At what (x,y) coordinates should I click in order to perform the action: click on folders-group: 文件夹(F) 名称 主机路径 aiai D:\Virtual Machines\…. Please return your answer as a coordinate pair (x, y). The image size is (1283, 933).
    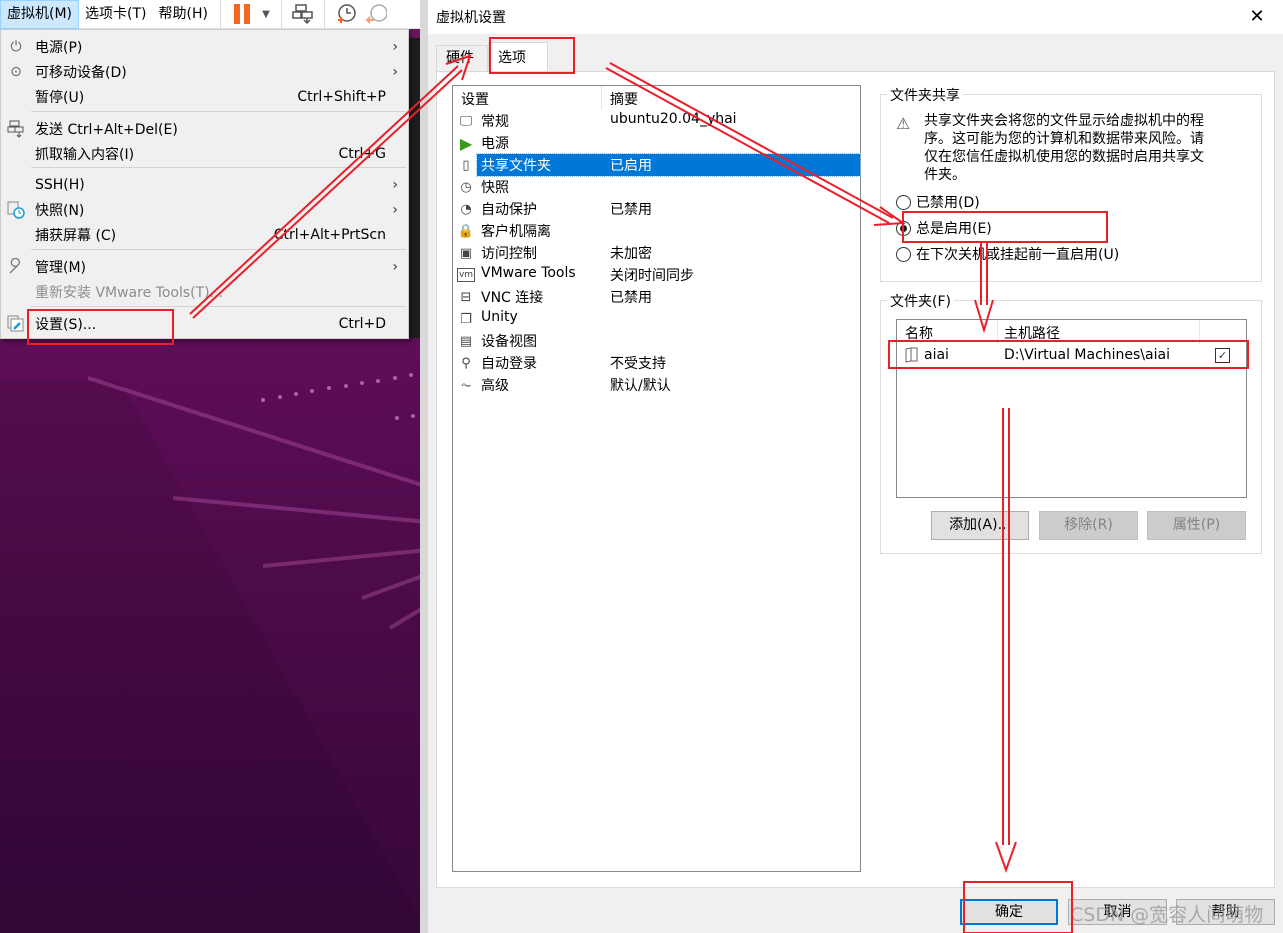
    Looking at the image, I should click on (1071, 422).